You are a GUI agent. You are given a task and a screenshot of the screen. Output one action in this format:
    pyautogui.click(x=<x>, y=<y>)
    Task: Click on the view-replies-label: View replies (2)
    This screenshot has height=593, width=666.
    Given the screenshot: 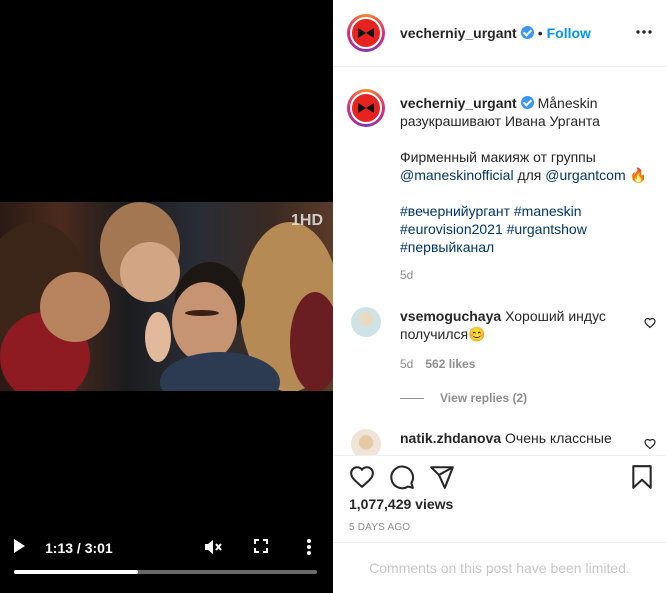 What is the action you would take?
    pyautogui.click(x=484, y=398)
    